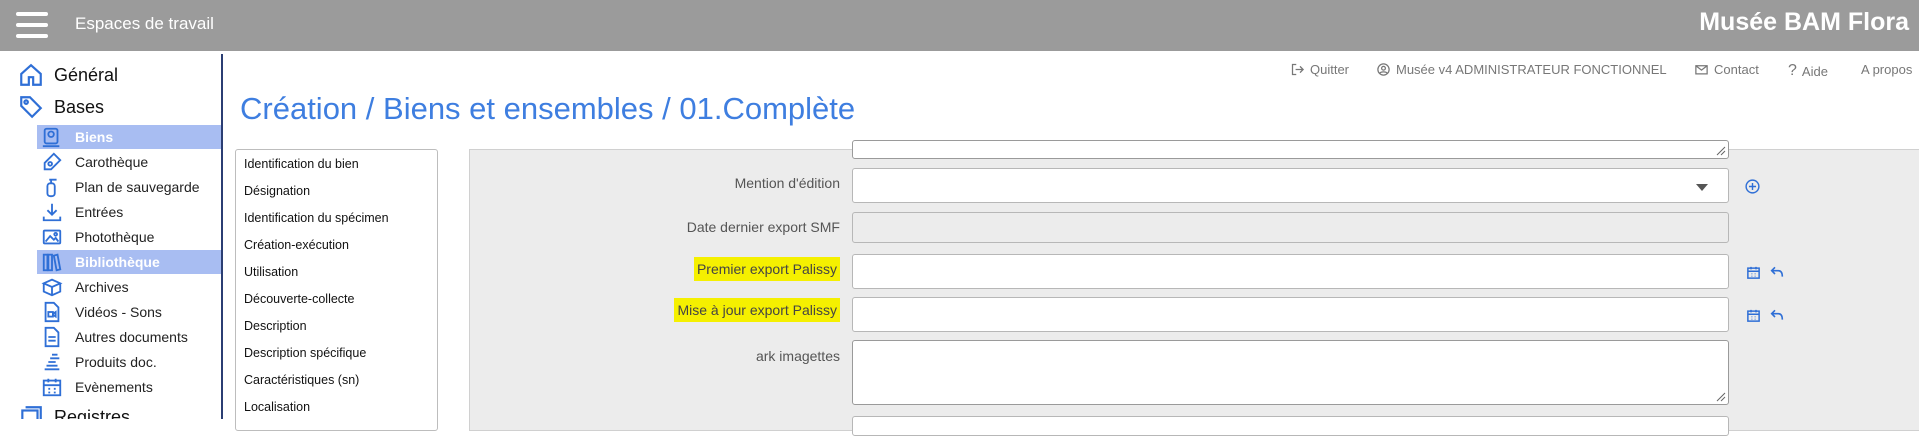 The image size is (1919, 436). Describe the element at coordinates (1290, 185) in the screenshot. I see `mention-edition-select` at that location.